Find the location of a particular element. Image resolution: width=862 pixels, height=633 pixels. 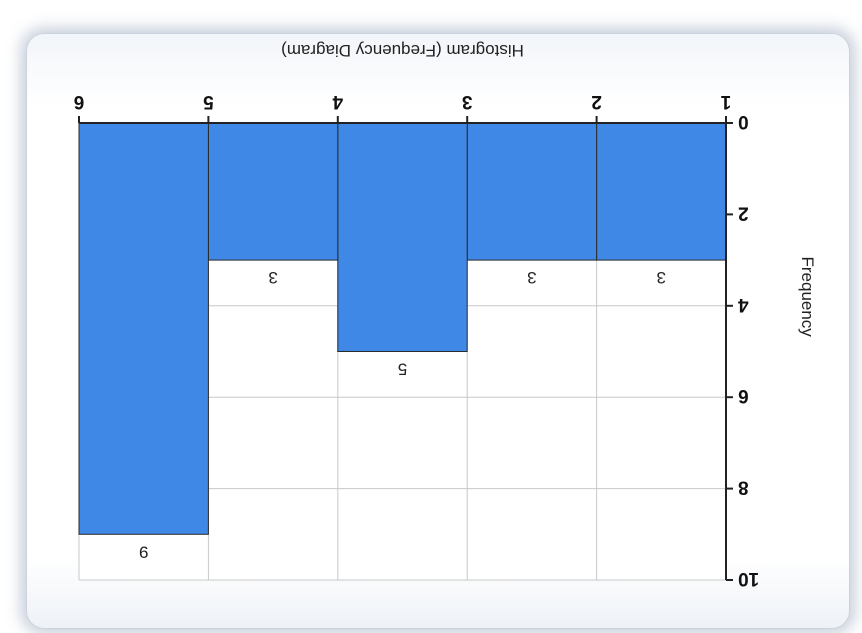

x-tick-label: 1 is located at coordinates (725, 101).